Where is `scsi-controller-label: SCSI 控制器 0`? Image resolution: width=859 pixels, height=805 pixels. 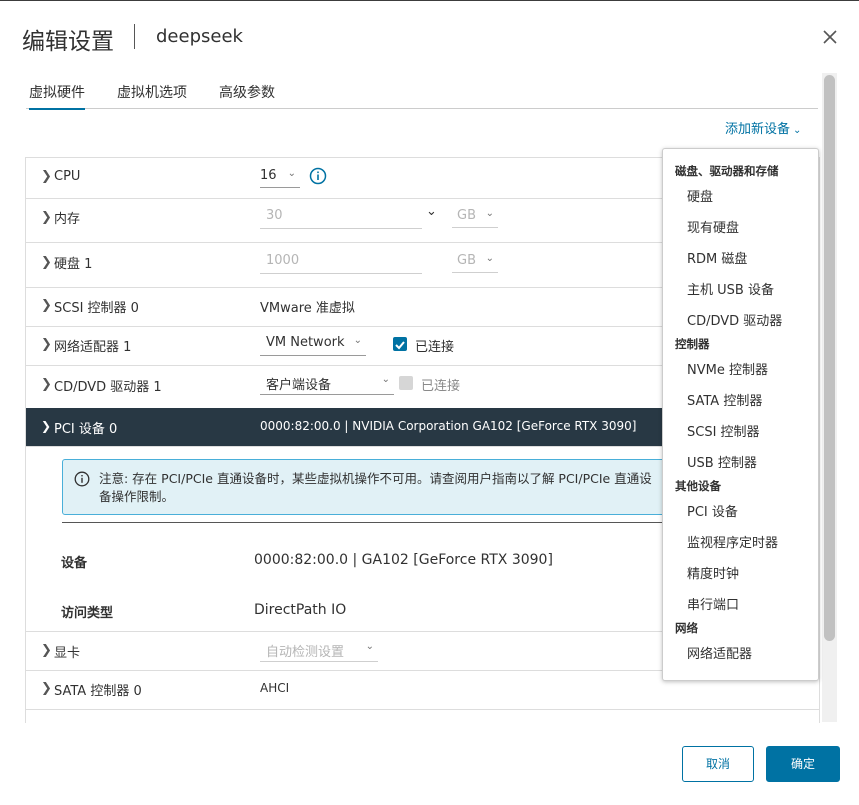 scsi-controller-label: SCSI 控制器 0 is located at coordinates (96, 308).